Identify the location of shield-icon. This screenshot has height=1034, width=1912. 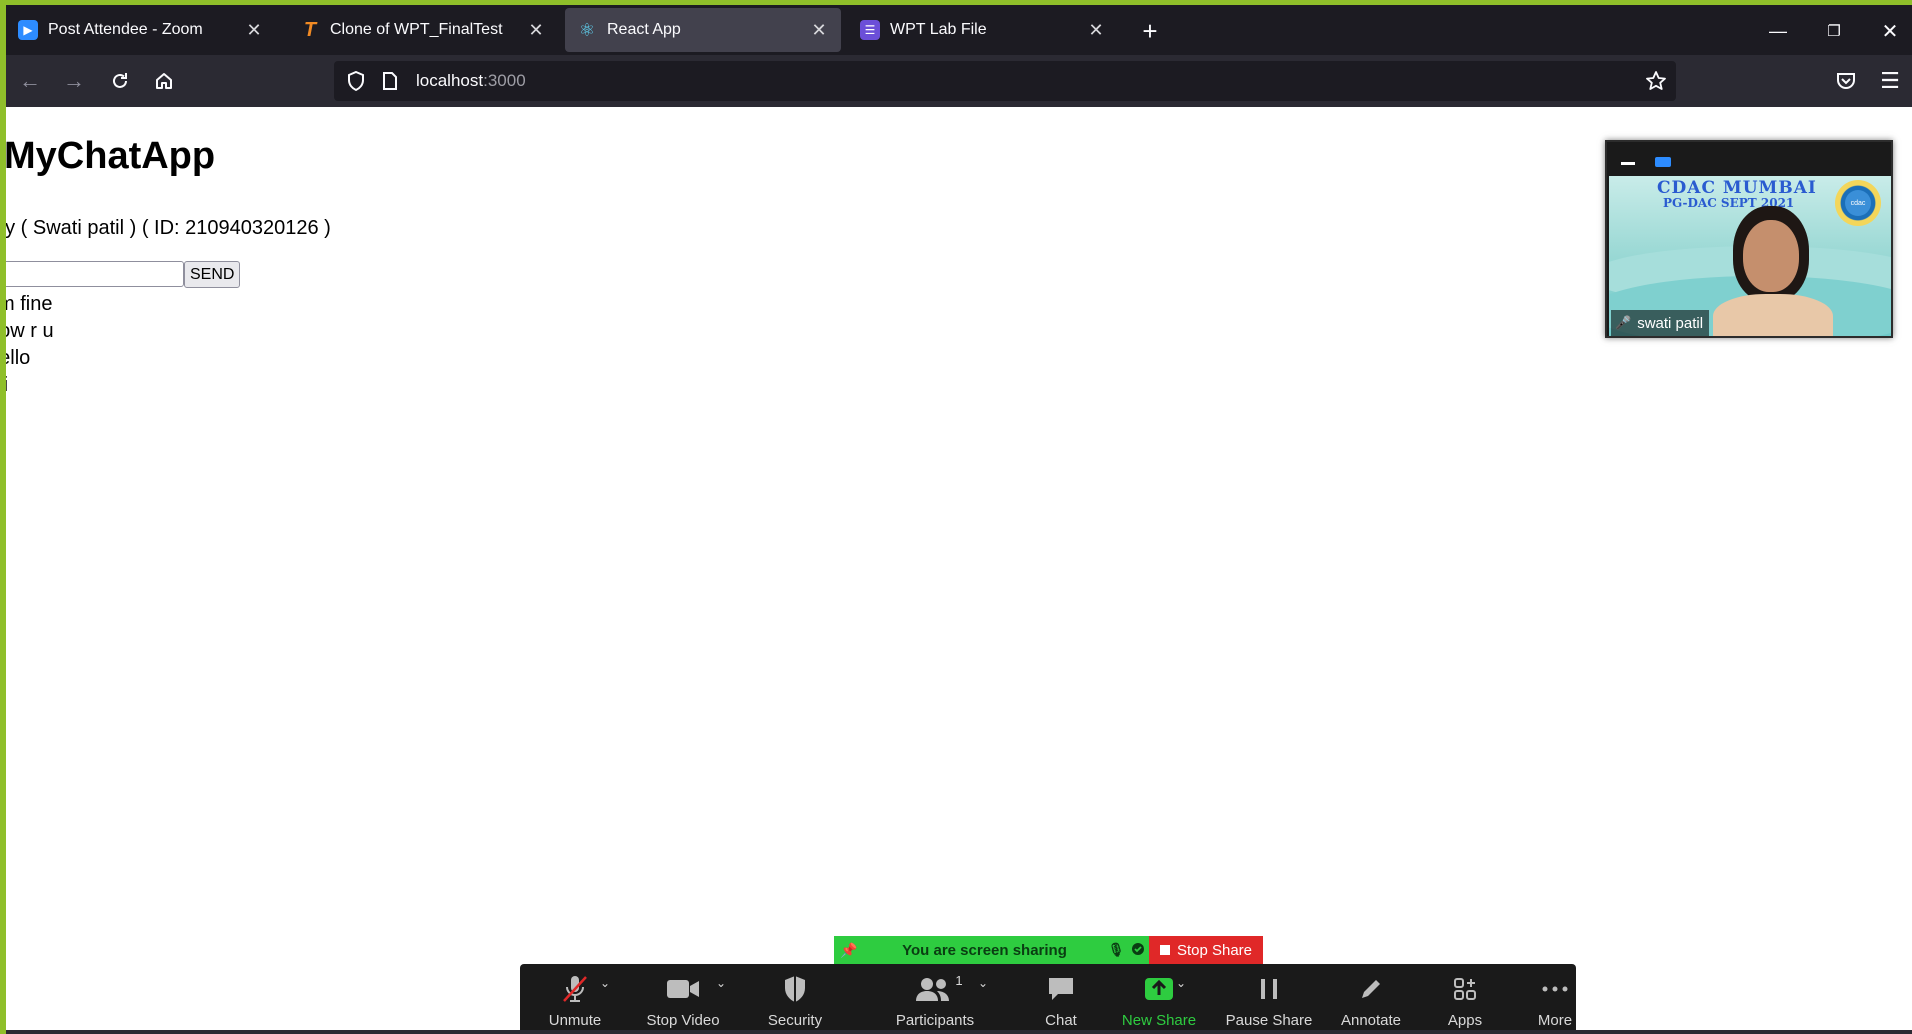
(795, 989).